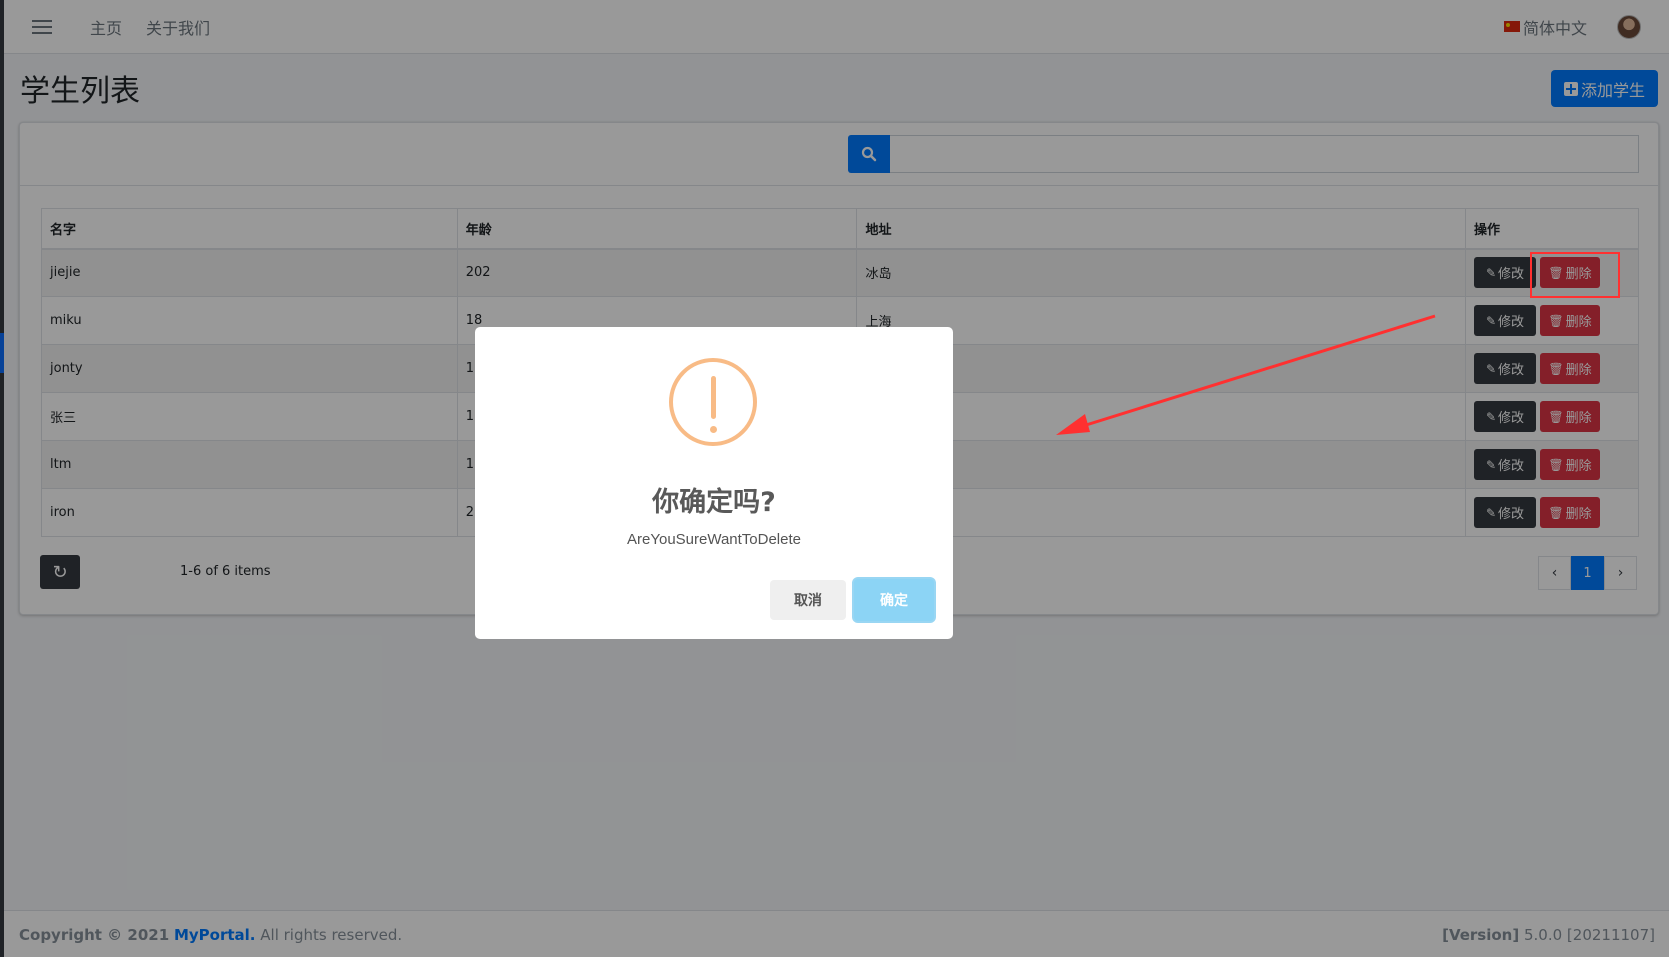 The image size is (1669, 957). What do you see at coordinates (713, 402) in the screenshot?
I see `warning-icon` at bounding box center [713, 402].